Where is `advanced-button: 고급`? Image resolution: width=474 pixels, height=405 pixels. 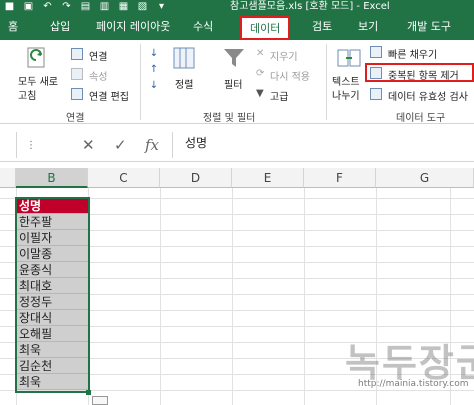 advanced-button: 고급 is located at coordinates (279, 95).